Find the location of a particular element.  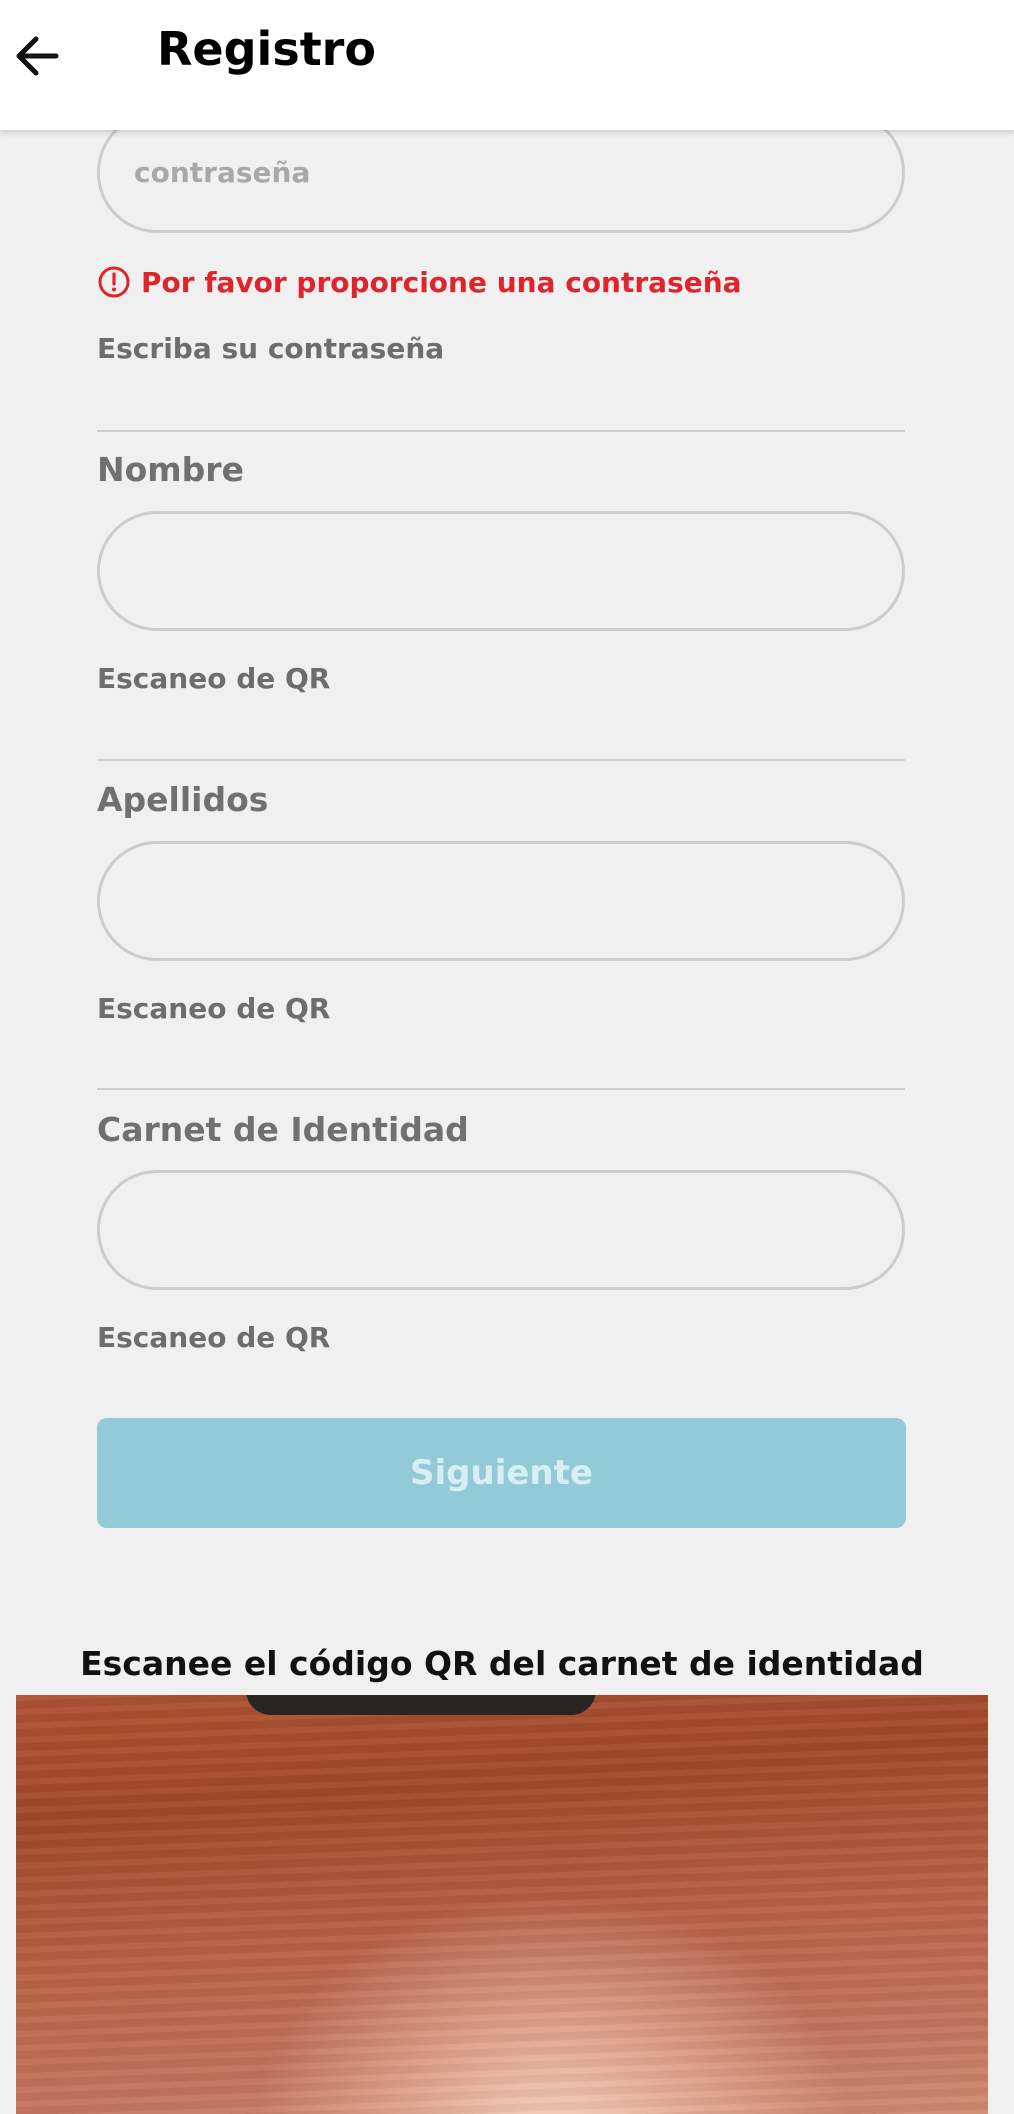

app-bar: Registro is located at coordinates (507, 65).